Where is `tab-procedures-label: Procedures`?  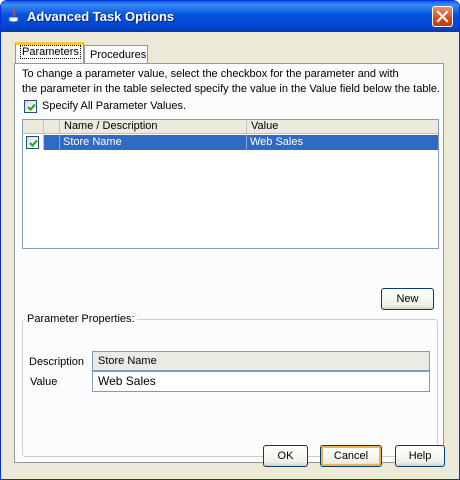
tab-procedures-label: Procedures is located at coordinates (118, 55).